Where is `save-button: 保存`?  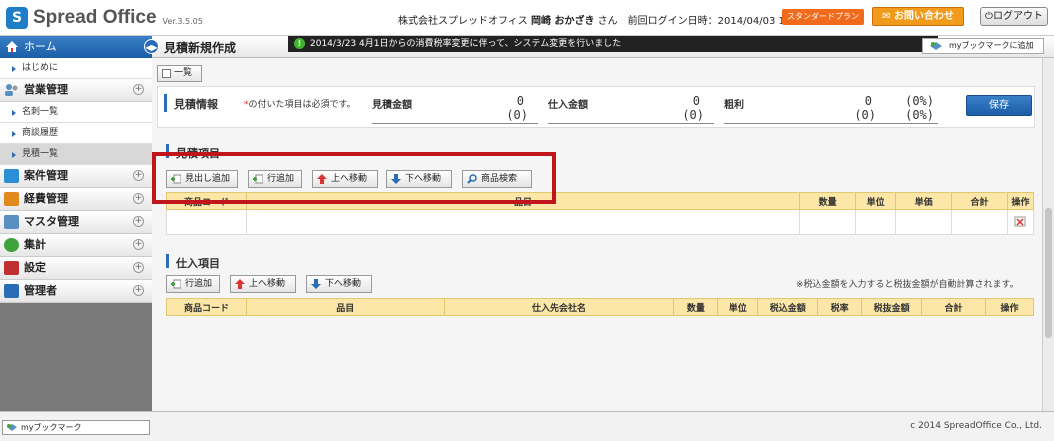
save-button: 保存 is located at coordinates (999, 105).